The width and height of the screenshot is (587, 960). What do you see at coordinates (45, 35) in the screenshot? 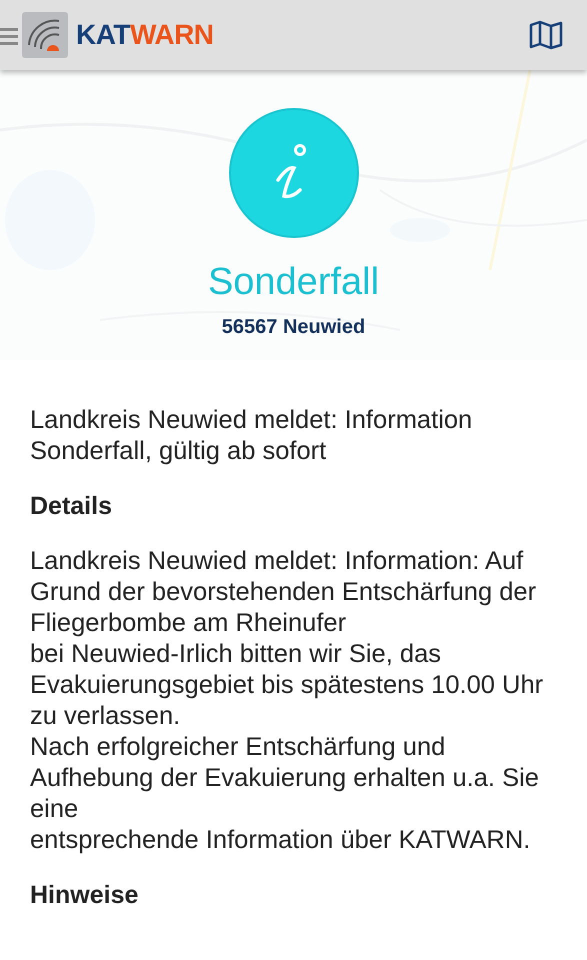
I see `logo-icon` at bounding box center [45, 35].